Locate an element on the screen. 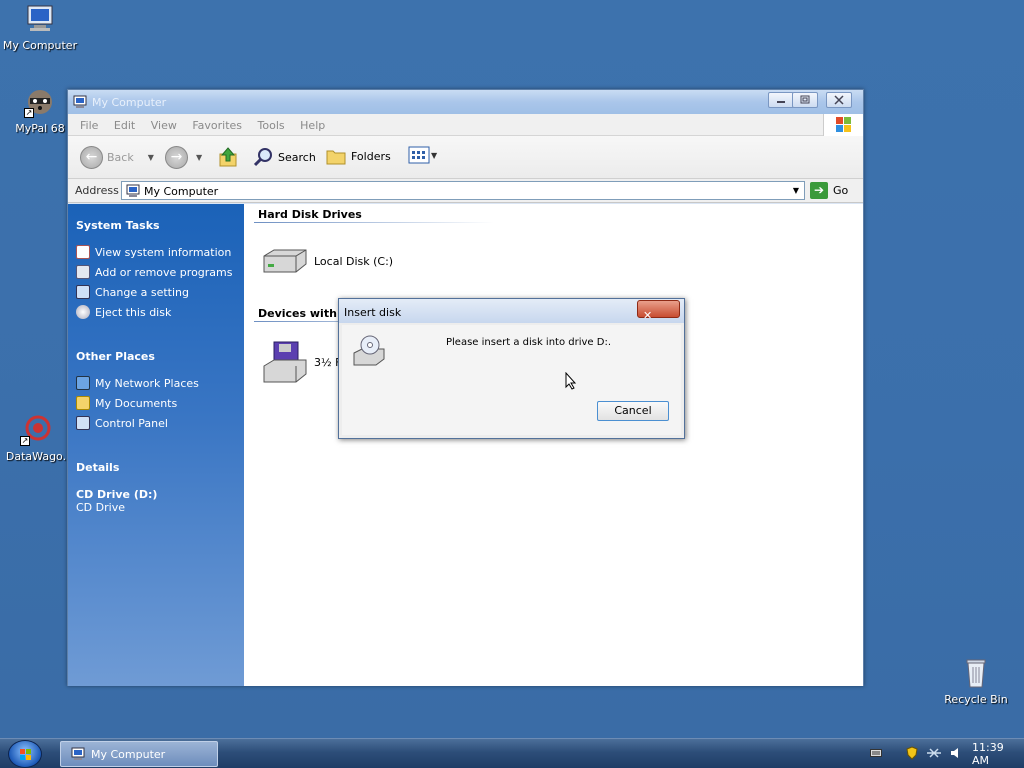 The image size is (1024, 768). details-heading: Details is located at coordinates (98, 467).